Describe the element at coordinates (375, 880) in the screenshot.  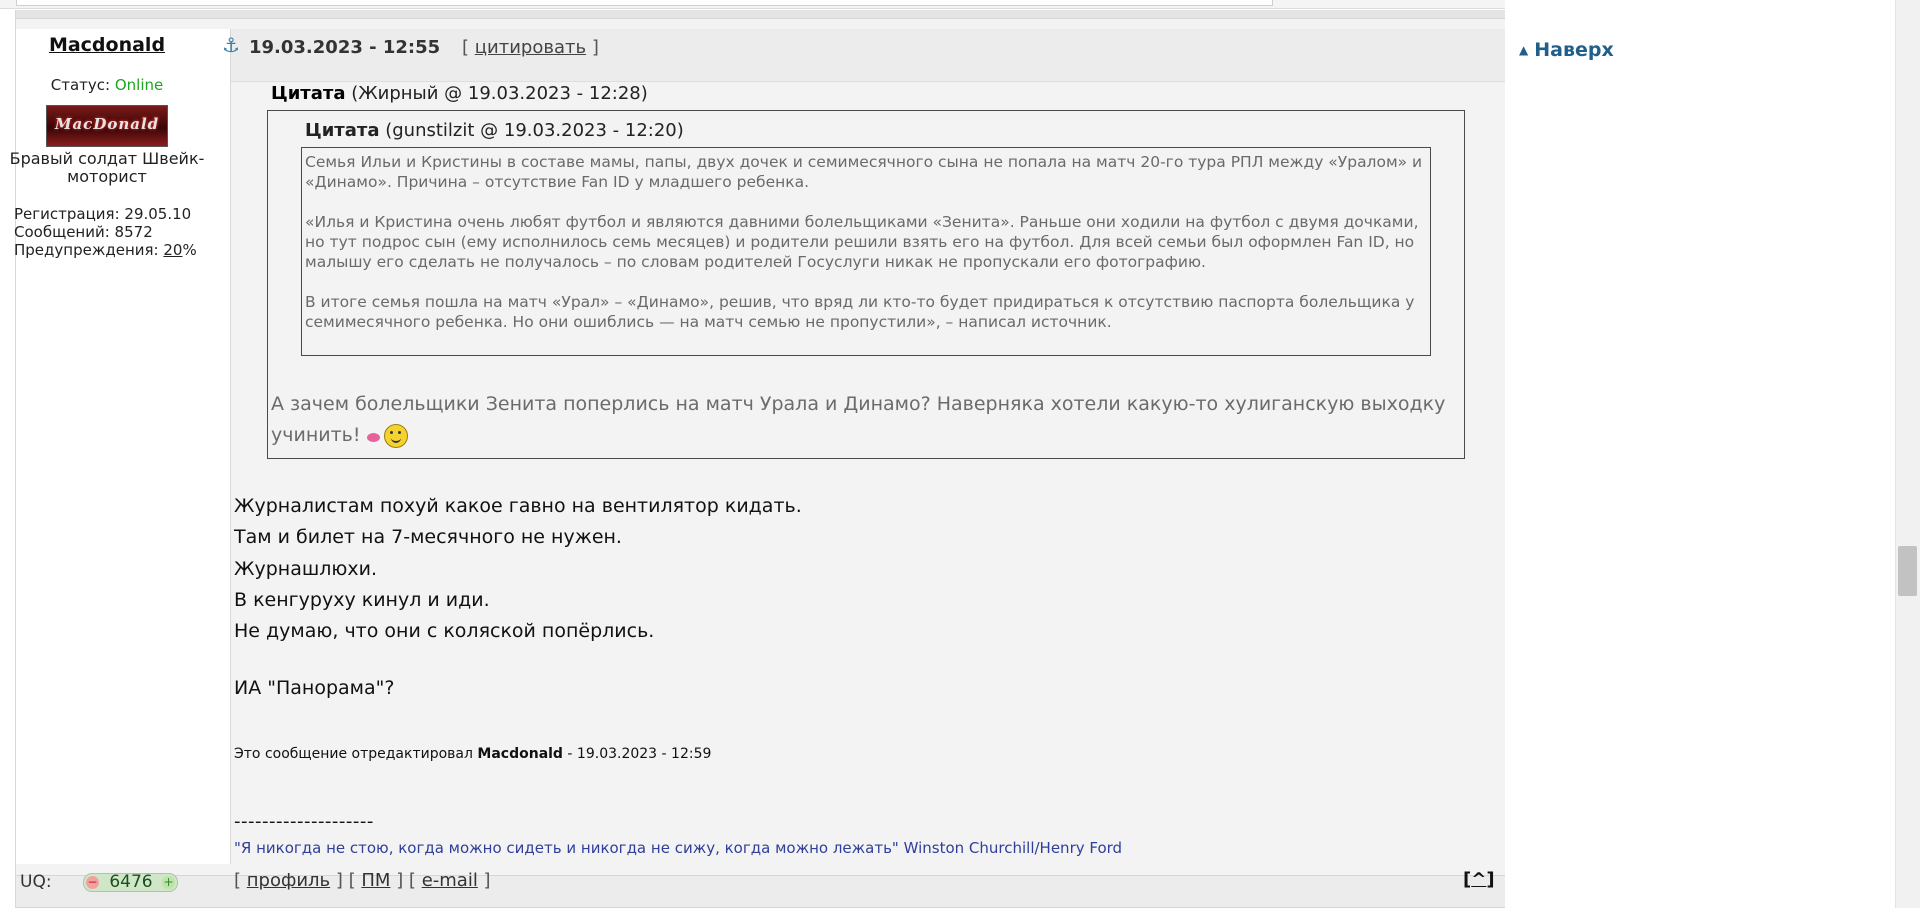
I see `pm-link: ПМ` at that location.